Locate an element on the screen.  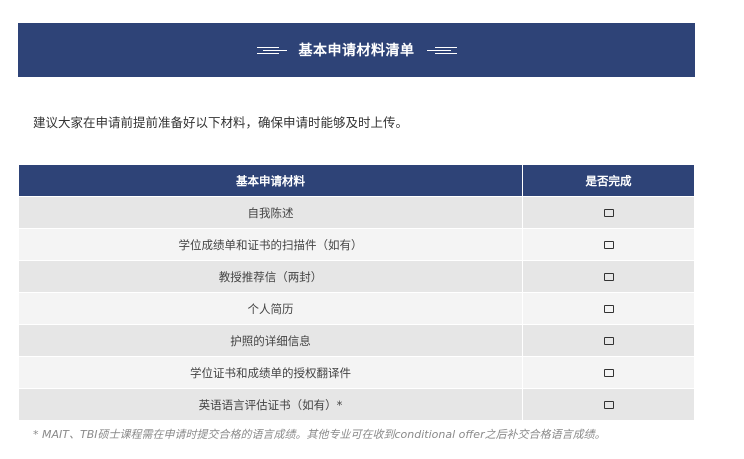
table-row: 学位证书和成绩单的授权翻译件 is located at coordinates (356, 372).